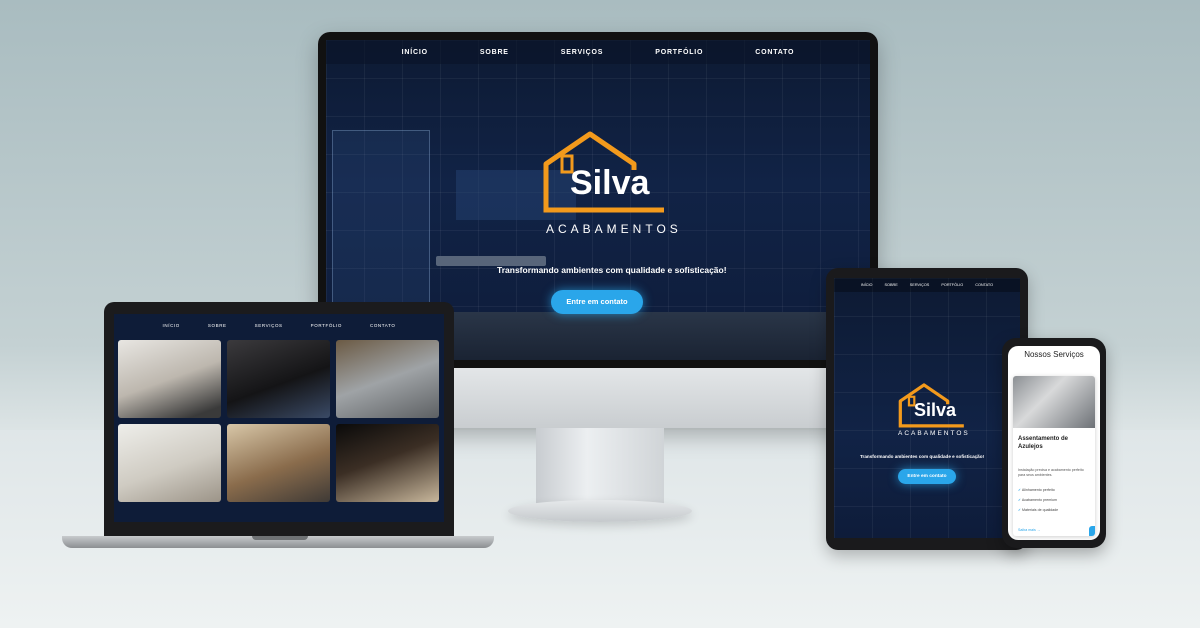 The height and width of the screenshot is (628, 1200). What do you see at coordinates (1054, 402) in the screenshot?
I see `tiling-photo` at bounding box center [1054, 402].